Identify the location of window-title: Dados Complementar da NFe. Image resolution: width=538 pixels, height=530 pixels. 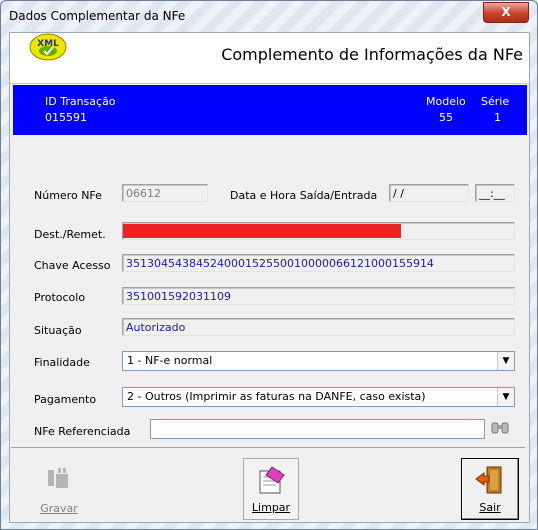
(97, 16).